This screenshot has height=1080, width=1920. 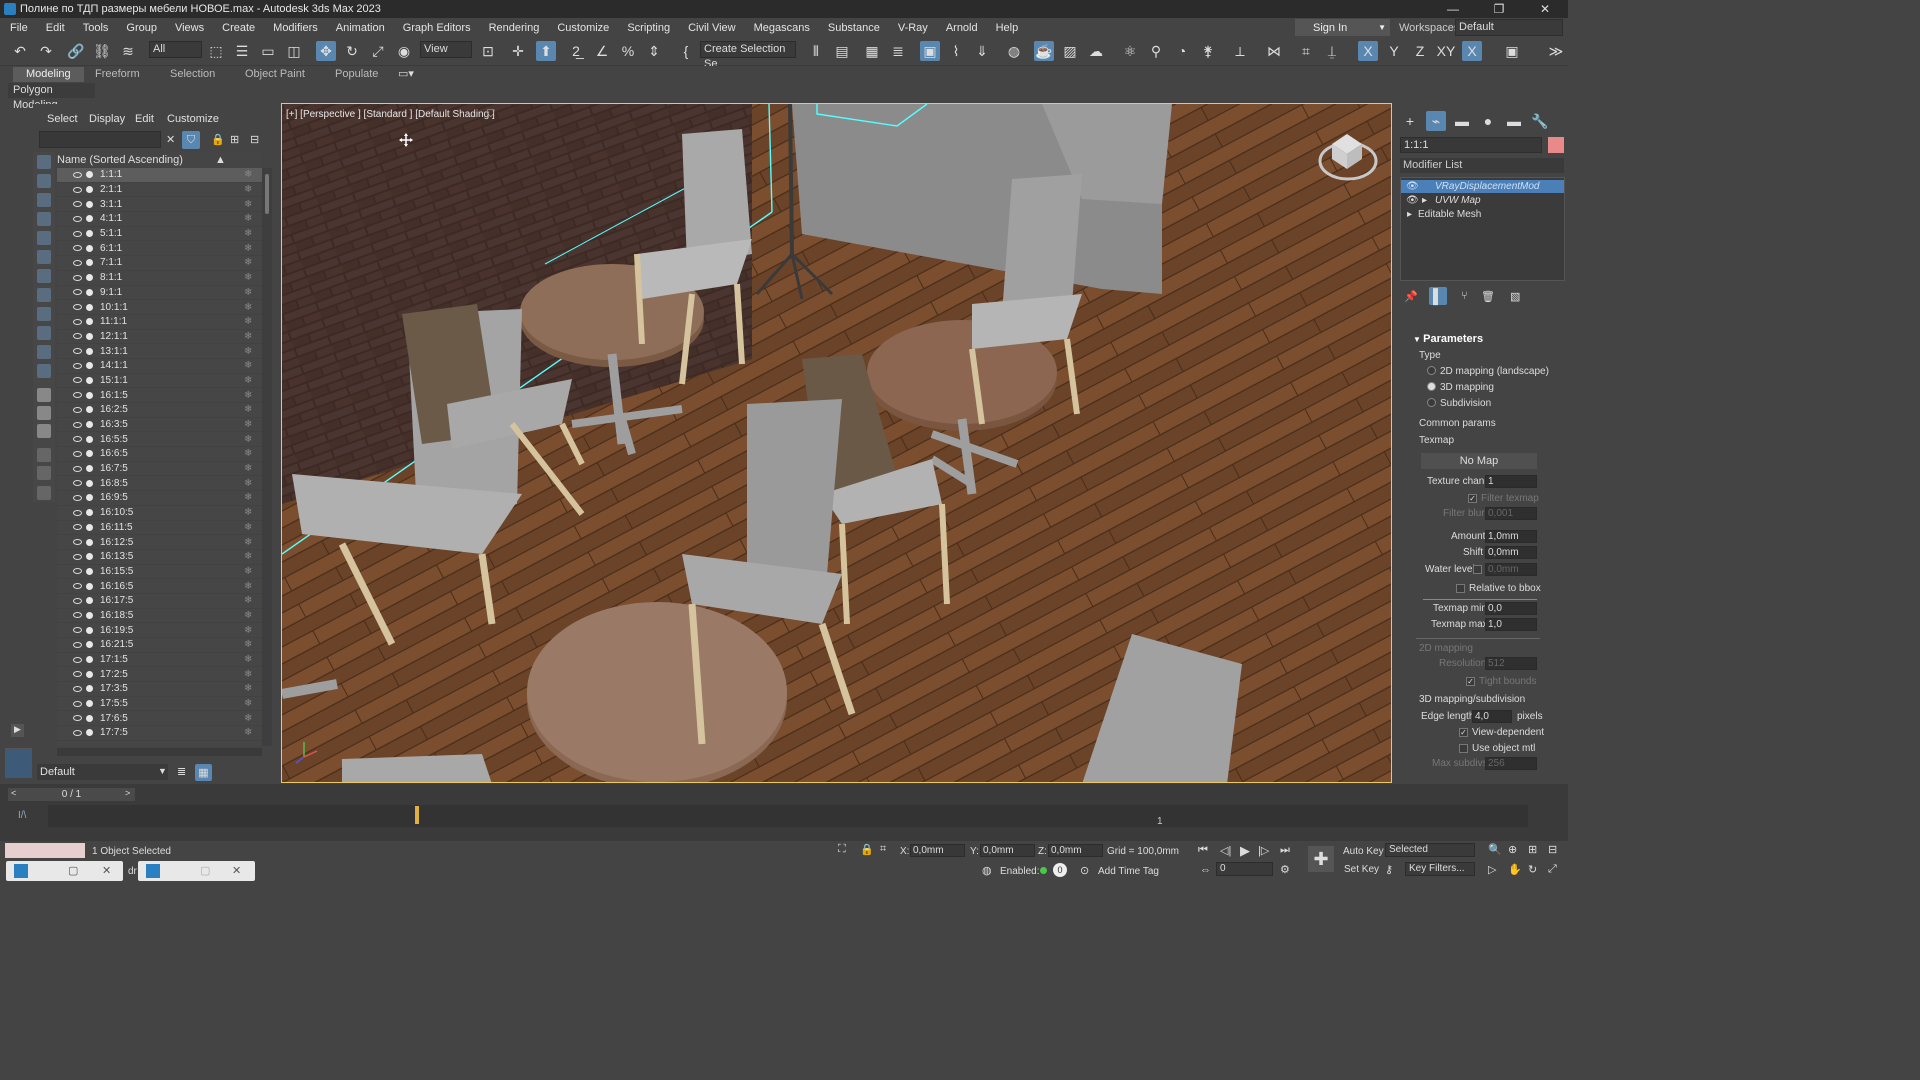 What do you see at coordinates (254, 139) in the screenshot?
I see `expand-icon: ⊟` at bounding box center [254, 139].